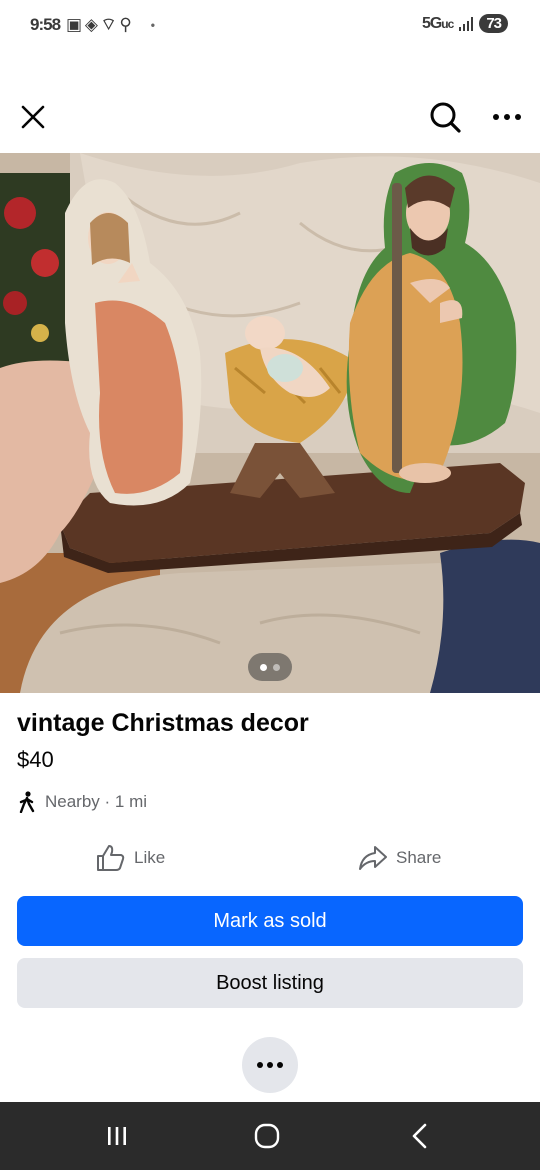 This screenshot has height=1170, width=540. I want to click on status-time: 9:58, so click(45, 24).